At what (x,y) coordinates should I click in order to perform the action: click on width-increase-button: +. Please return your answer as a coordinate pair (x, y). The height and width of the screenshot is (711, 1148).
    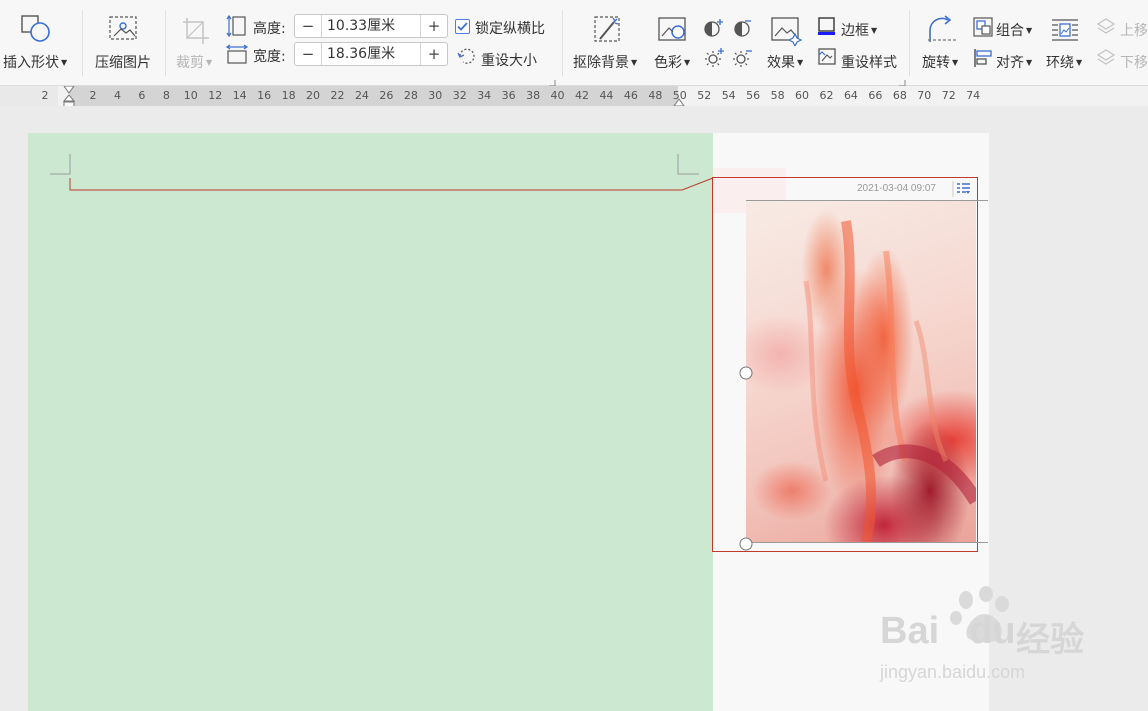
    Looking at the image, I should click on (434, 54).